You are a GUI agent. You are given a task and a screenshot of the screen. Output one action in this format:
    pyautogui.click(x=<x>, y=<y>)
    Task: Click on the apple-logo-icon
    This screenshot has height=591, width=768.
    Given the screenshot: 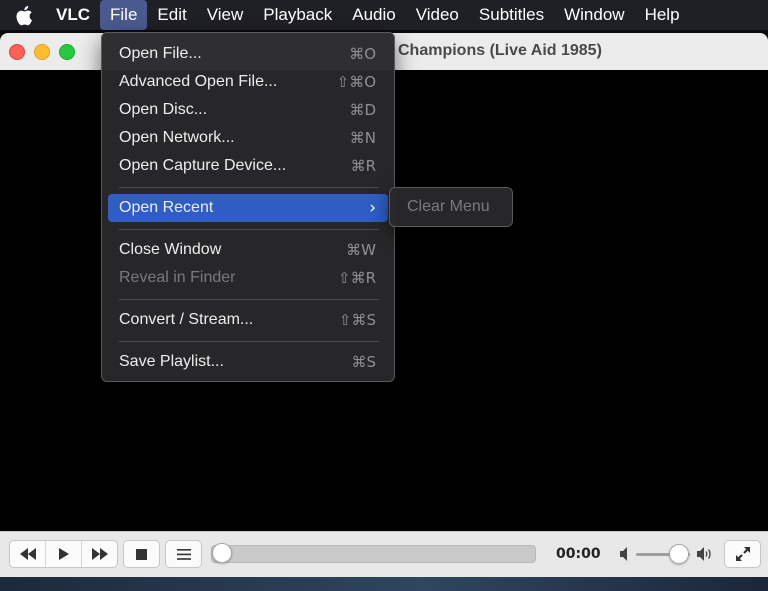 What is the action you would take?
    pyautogui.click(x=24, y=15)
    